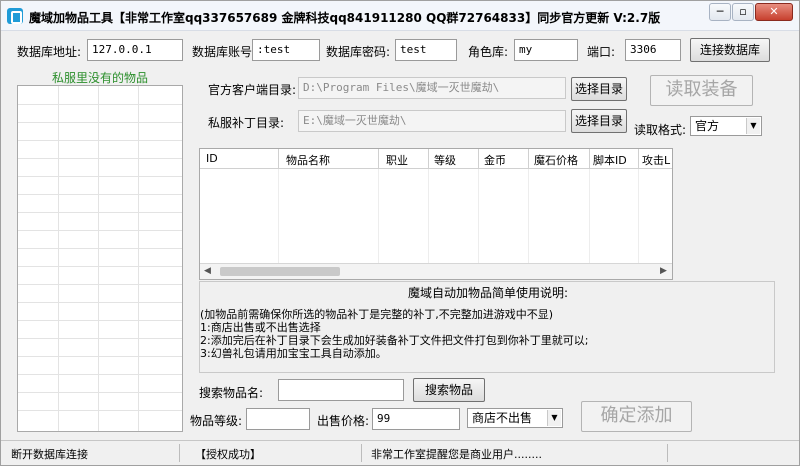 This screenshot has width=800, height=466. Describe the element at coordinates (546, 50) in the screenshot. I see `role-db-input: my` at that location.